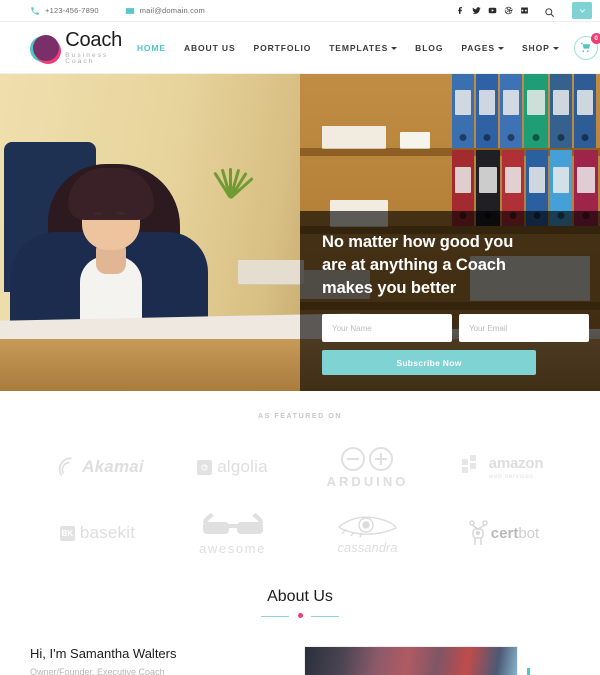 The height and width of the screenshot is (675, 600). I want to click on nav-item-blog: BLOG, so click(429, 48).